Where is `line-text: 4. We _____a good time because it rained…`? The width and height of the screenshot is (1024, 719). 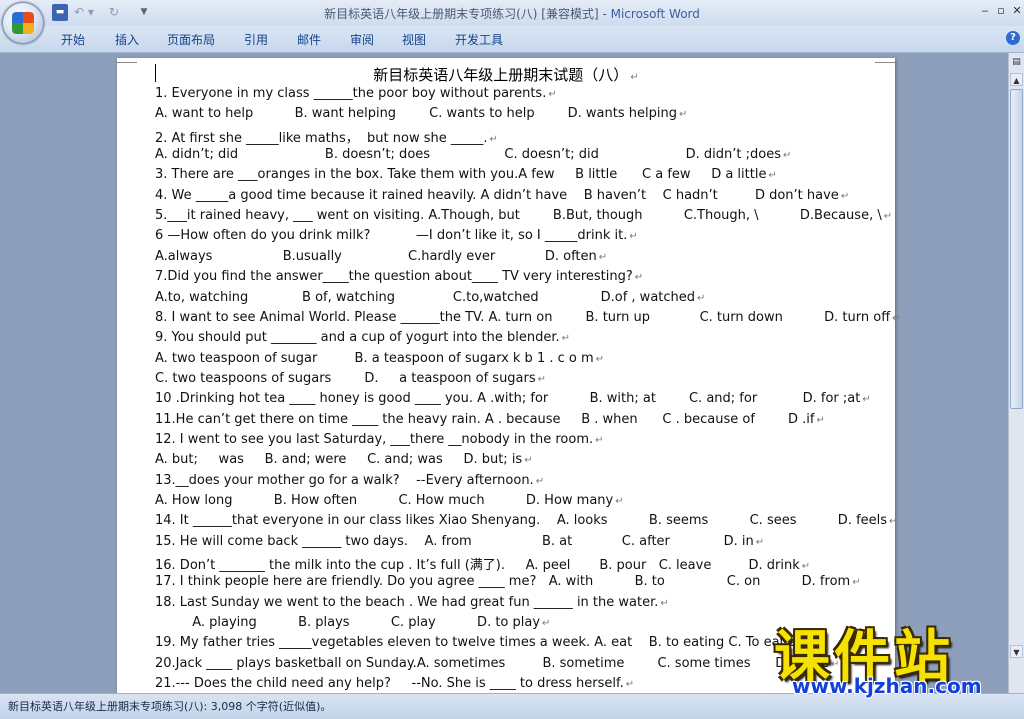
line-text: 4. We _____a good time because it rained… is located at coordinates (497, 195).